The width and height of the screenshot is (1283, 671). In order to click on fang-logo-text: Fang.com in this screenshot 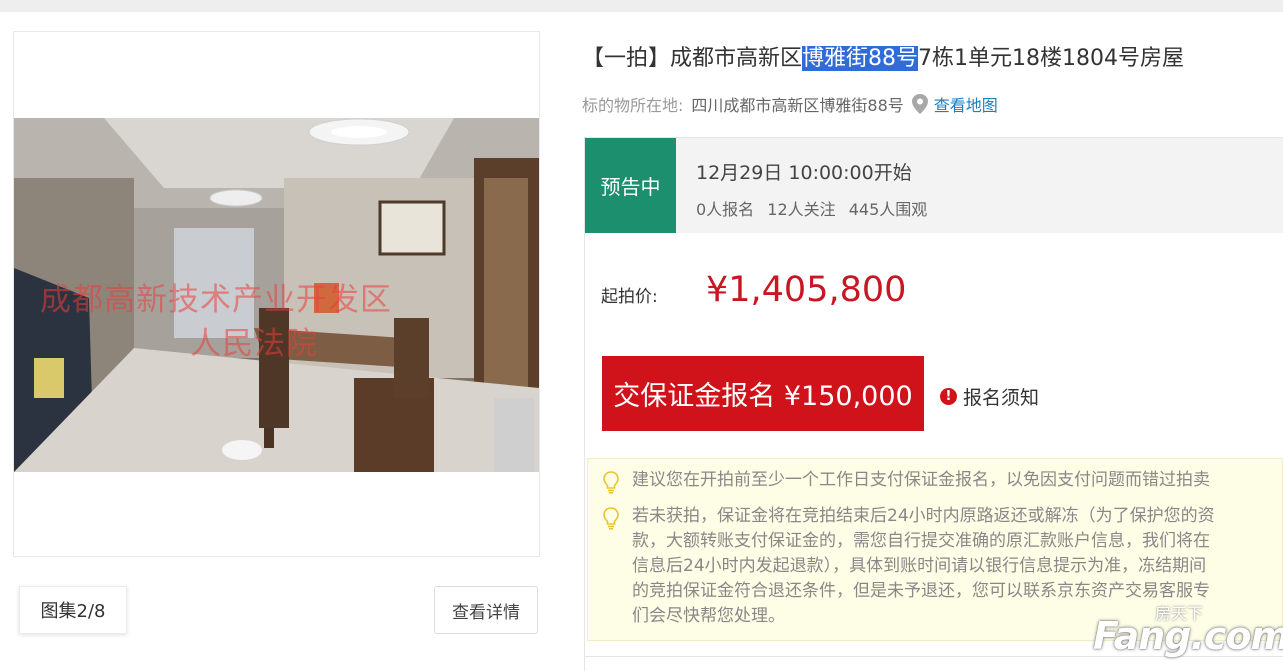, I will do `click(1188, 636)`.